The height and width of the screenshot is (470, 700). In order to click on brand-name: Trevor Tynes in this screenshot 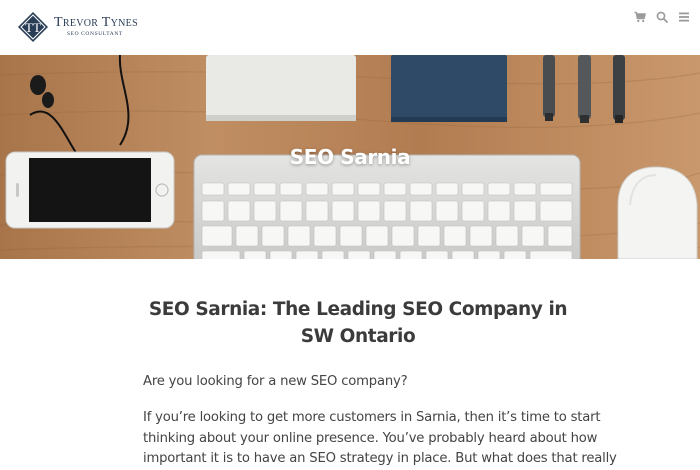, I will do `click(96, 22)`.